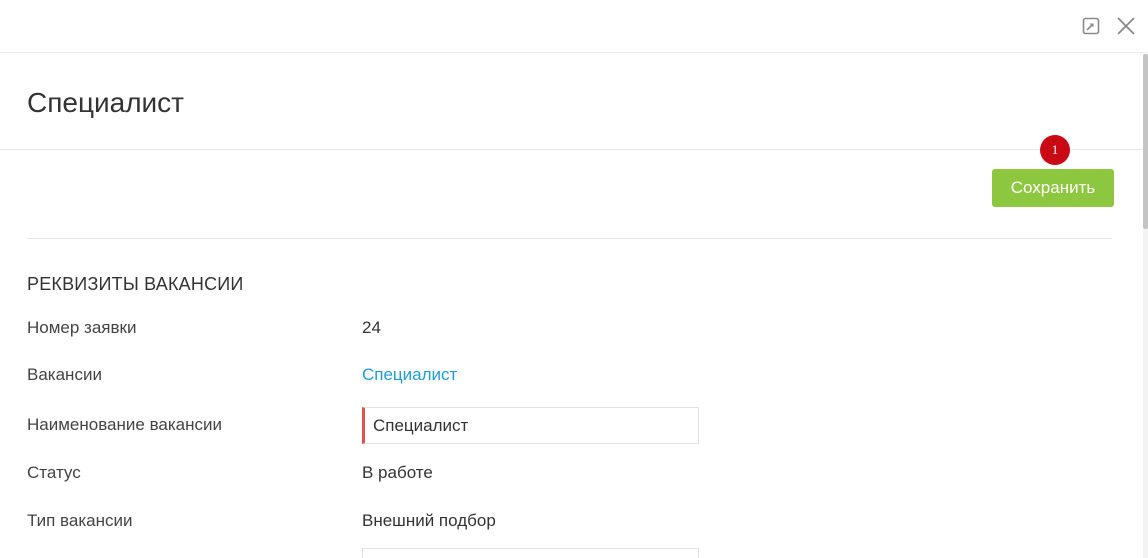 The width and height of the screenshot is (1148, 558). Describe the element at coordinates (1145, 141) in the screenshot. I see `scrollbar-thumb` at that location.